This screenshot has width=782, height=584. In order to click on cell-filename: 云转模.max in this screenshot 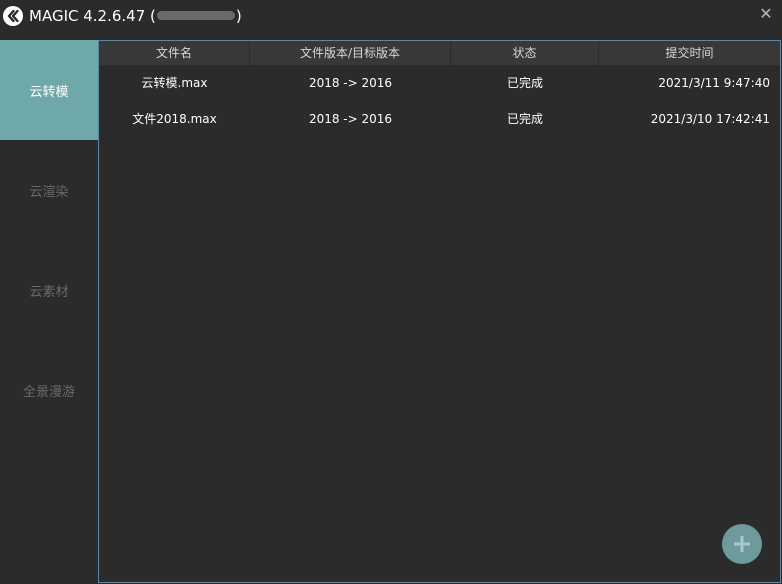, I will do `click(174, 83)`.